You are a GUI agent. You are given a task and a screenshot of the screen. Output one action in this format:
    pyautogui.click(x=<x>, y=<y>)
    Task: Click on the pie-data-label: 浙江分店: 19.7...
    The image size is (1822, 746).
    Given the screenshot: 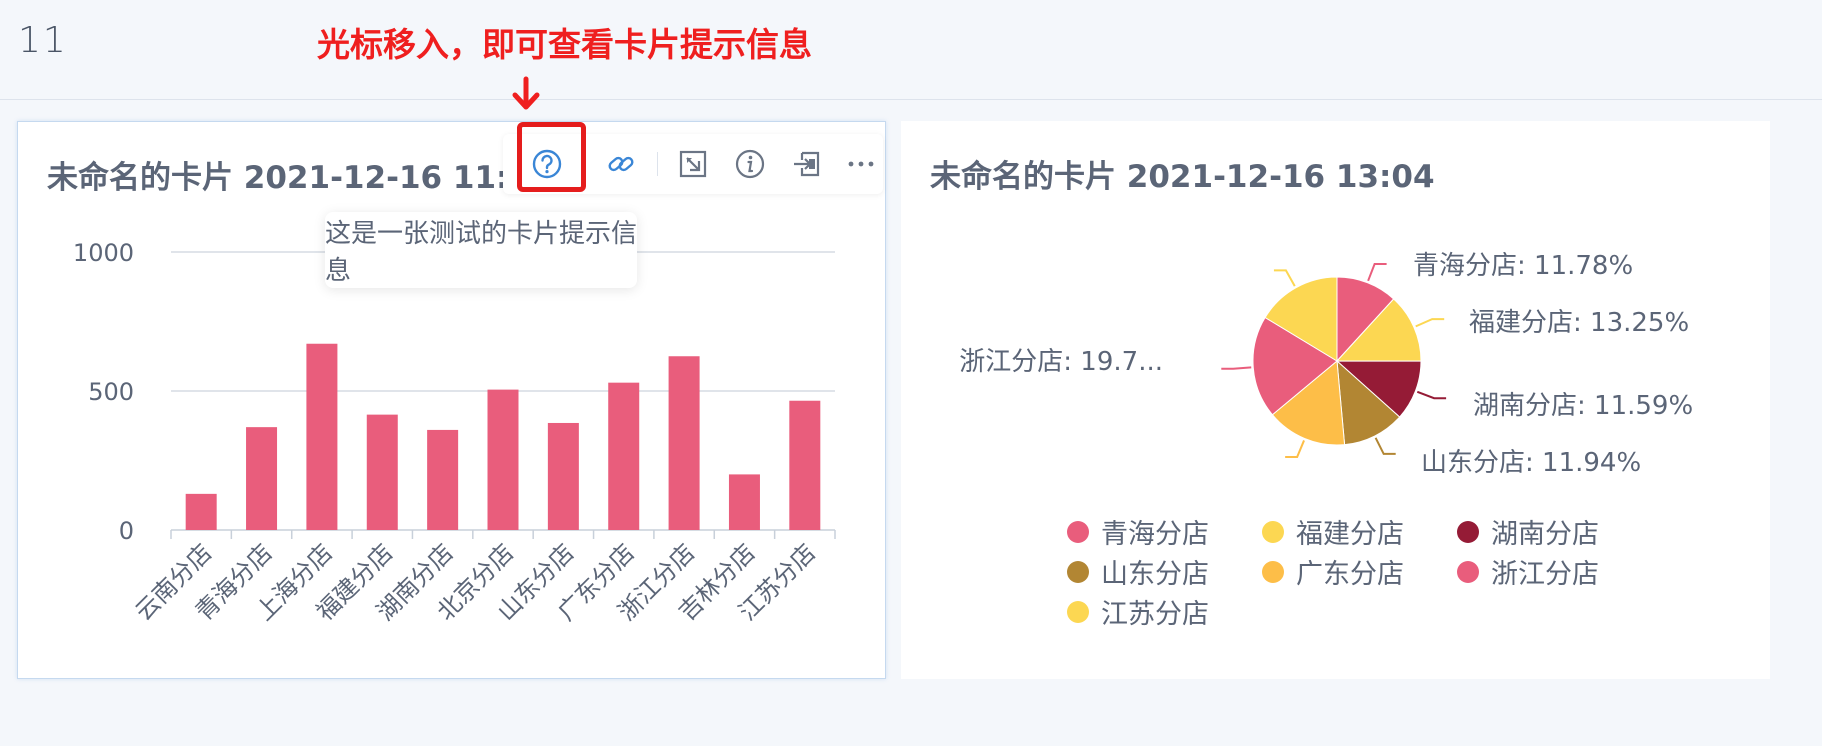 What is the action you would take?
    pyautogui.click(x=1061, y=362)
    